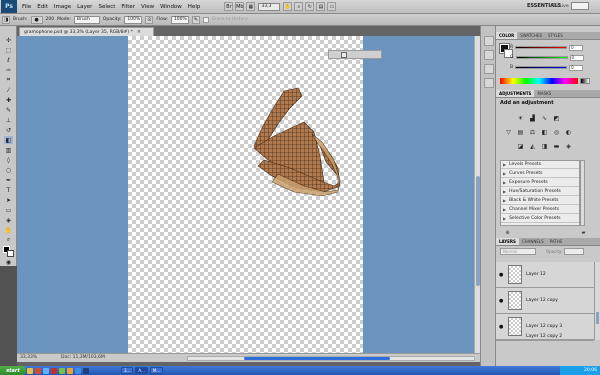 The width and height of the screenshot is (600, 375). I want to click on shape-tool-icon: ▭, so click(8, 210).